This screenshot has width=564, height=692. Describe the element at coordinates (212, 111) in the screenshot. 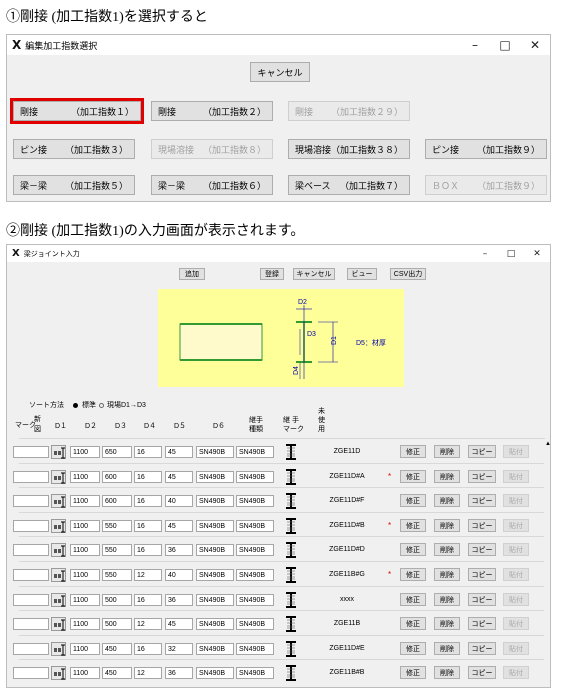

I see `process-button-2: 剛接 （加工指数２）` at that location.